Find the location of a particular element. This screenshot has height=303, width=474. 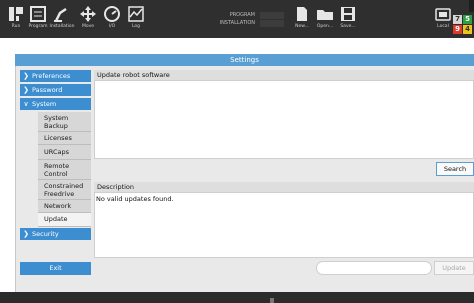

installation-tab-label: Installation is located at coordinates (62, 26).